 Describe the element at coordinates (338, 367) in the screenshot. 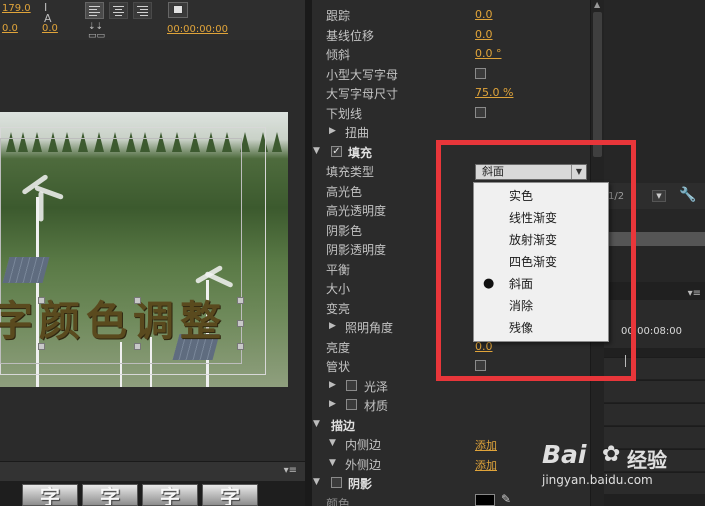

I see `property-label: 管状` at that location.